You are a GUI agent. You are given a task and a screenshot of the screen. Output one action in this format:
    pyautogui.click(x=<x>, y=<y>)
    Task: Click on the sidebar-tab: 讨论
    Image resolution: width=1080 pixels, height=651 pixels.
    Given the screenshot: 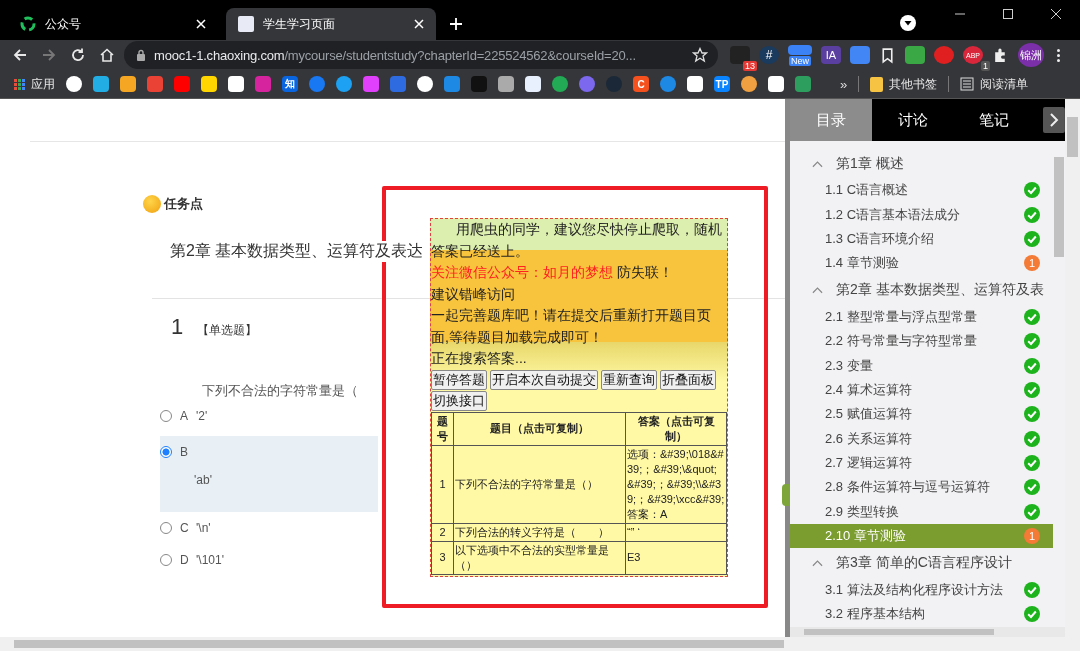 What is the action you would take?
    pyautogui.click(x=912, y=120)
    